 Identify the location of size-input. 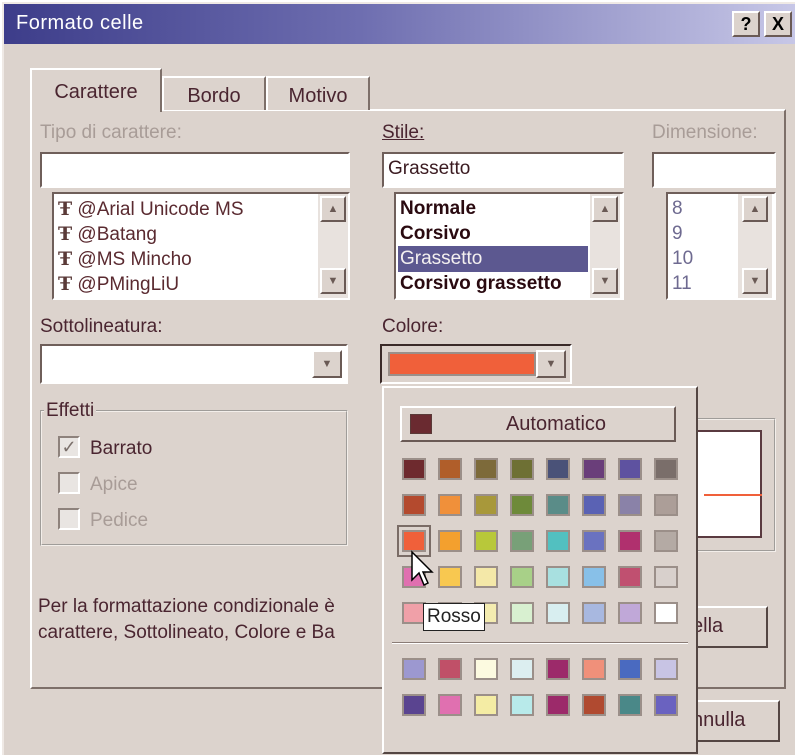
(714, 170).